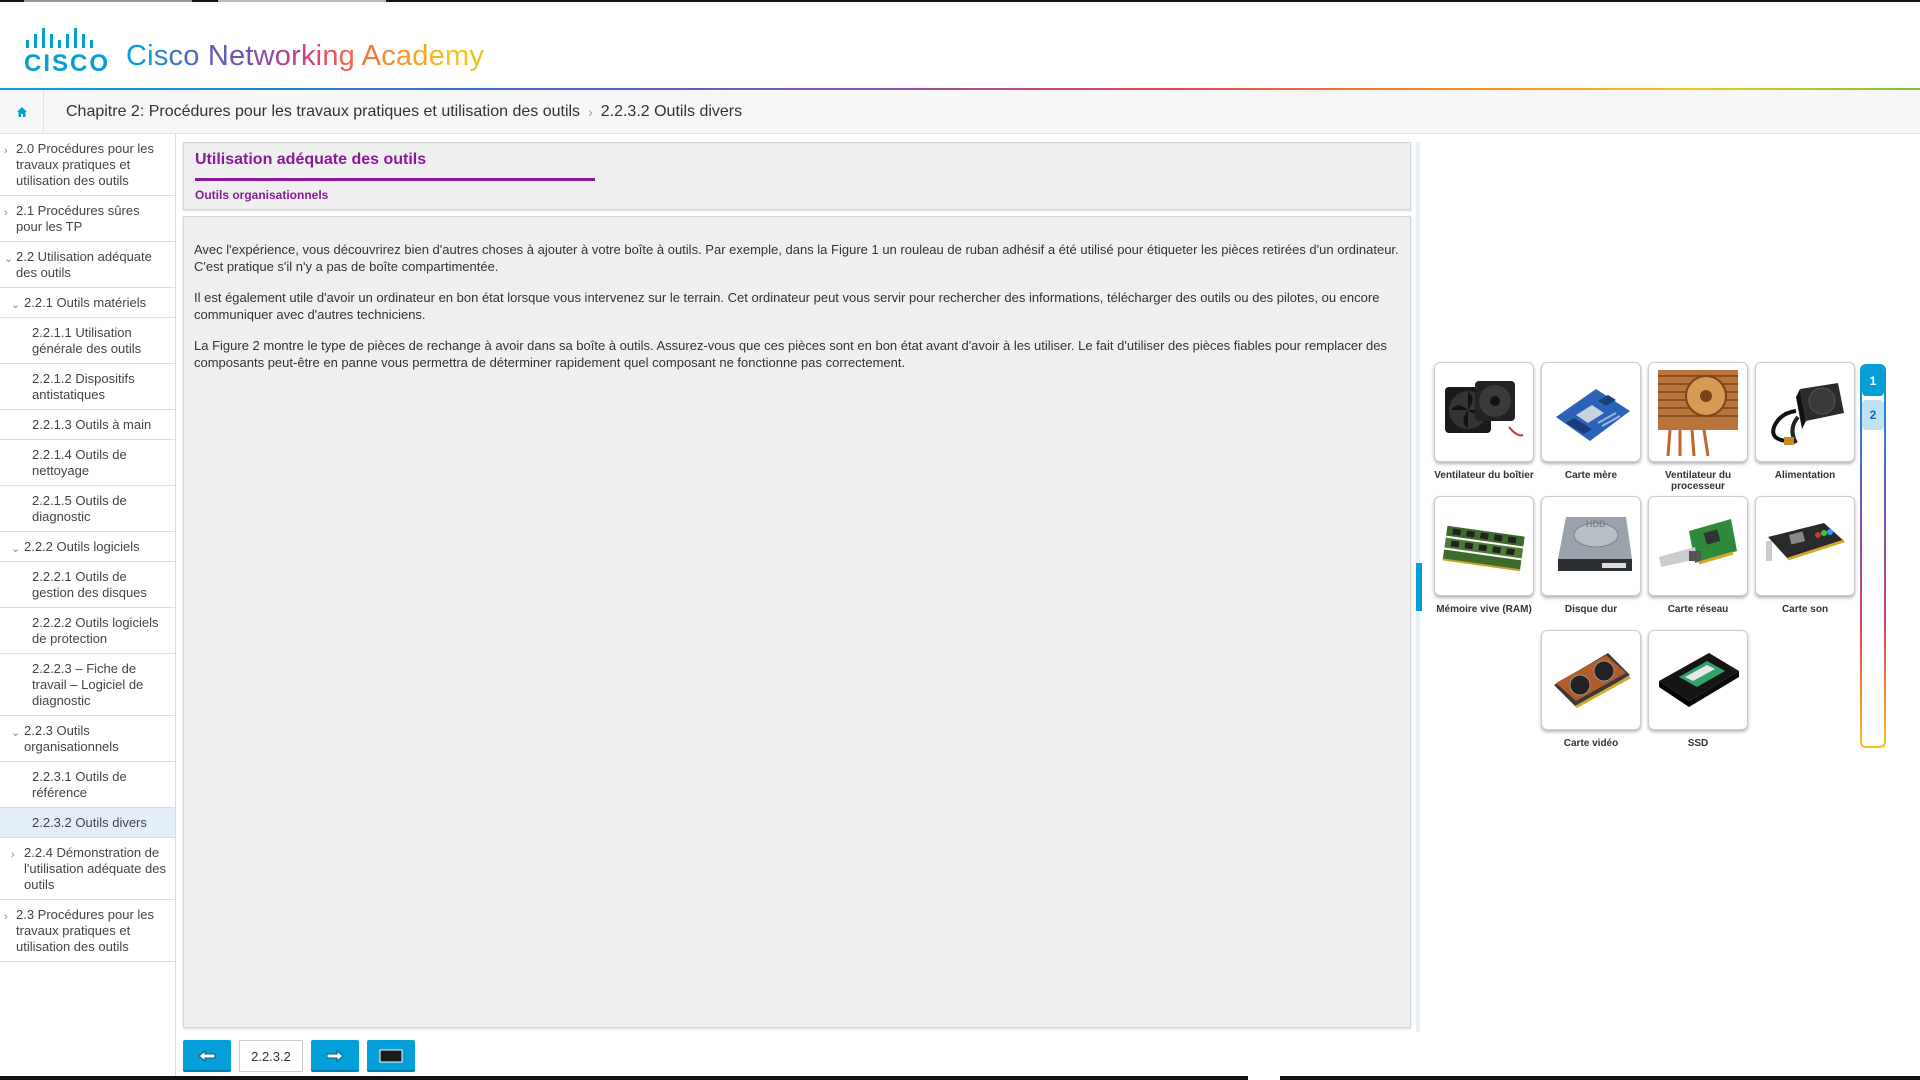 This screenshot has height=1080, width=1920. Describe the element at coordinates (671, 111) in the screenshot. I see `breadcrumb-current: 2.2.3.2 Outils divers` at that location.